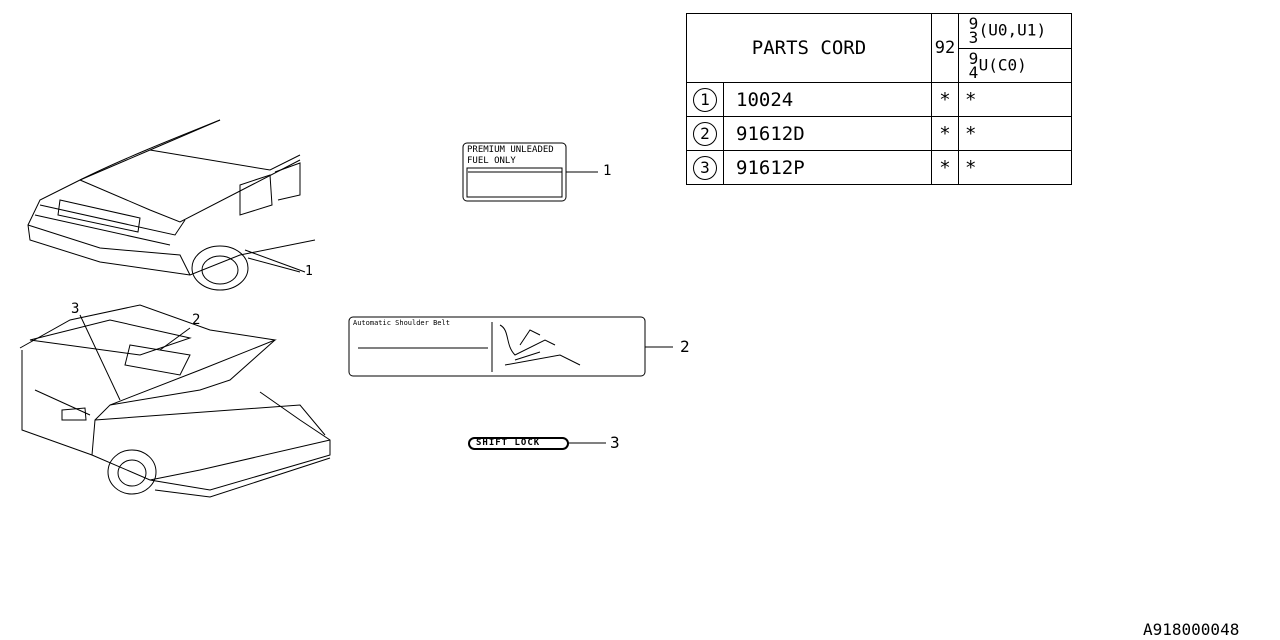  Describe the element at coordinates (615, 442) in the screenshot. I see `callout-shift-lock: 3` at that location.